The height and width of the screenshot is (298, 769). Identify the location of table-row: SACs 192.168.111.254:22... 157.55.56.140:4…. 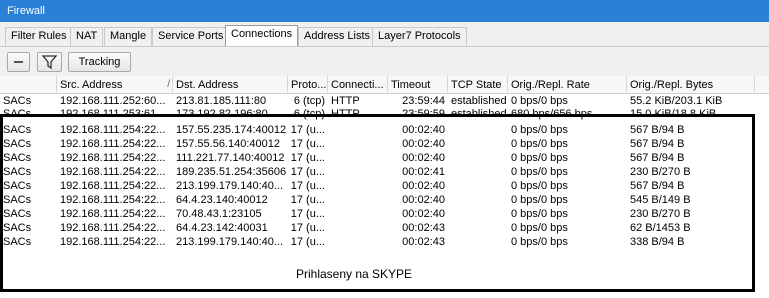
(384, 144).